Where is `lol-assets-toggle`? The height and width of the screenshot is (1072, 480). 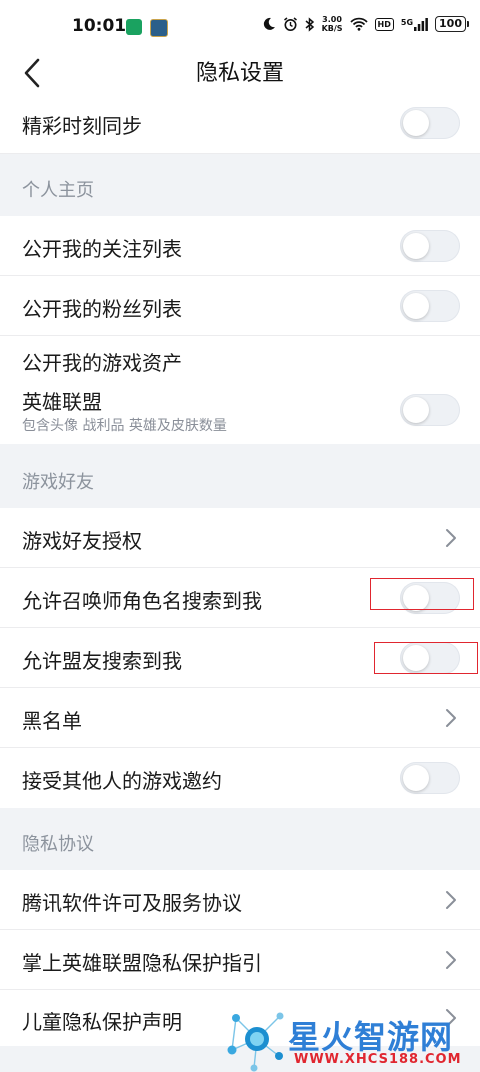
lol-assets-toggle is located at coordinates (430, 410).